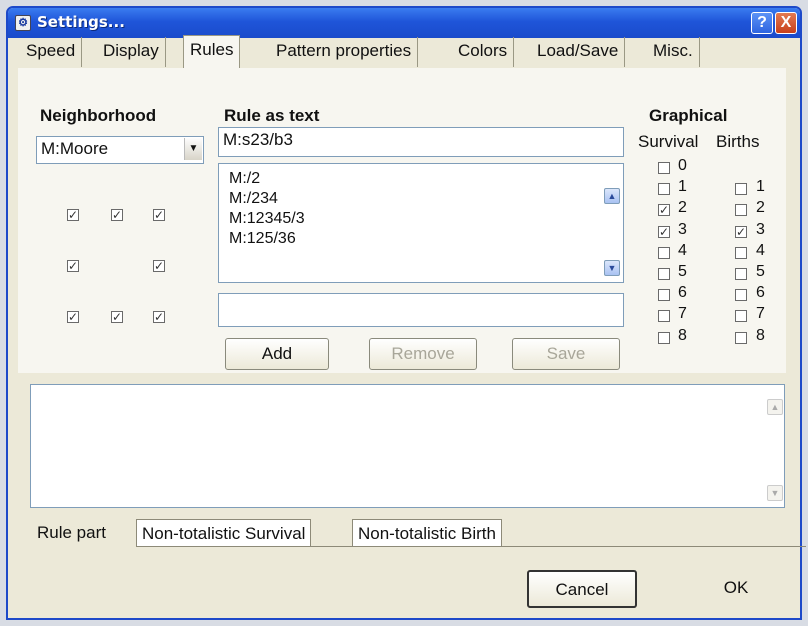 The width and height of the screenshot is (808, 626). Describe the element at coordinates (760, 187) in the screenshot. I see `births-number-label: 1` at that location.